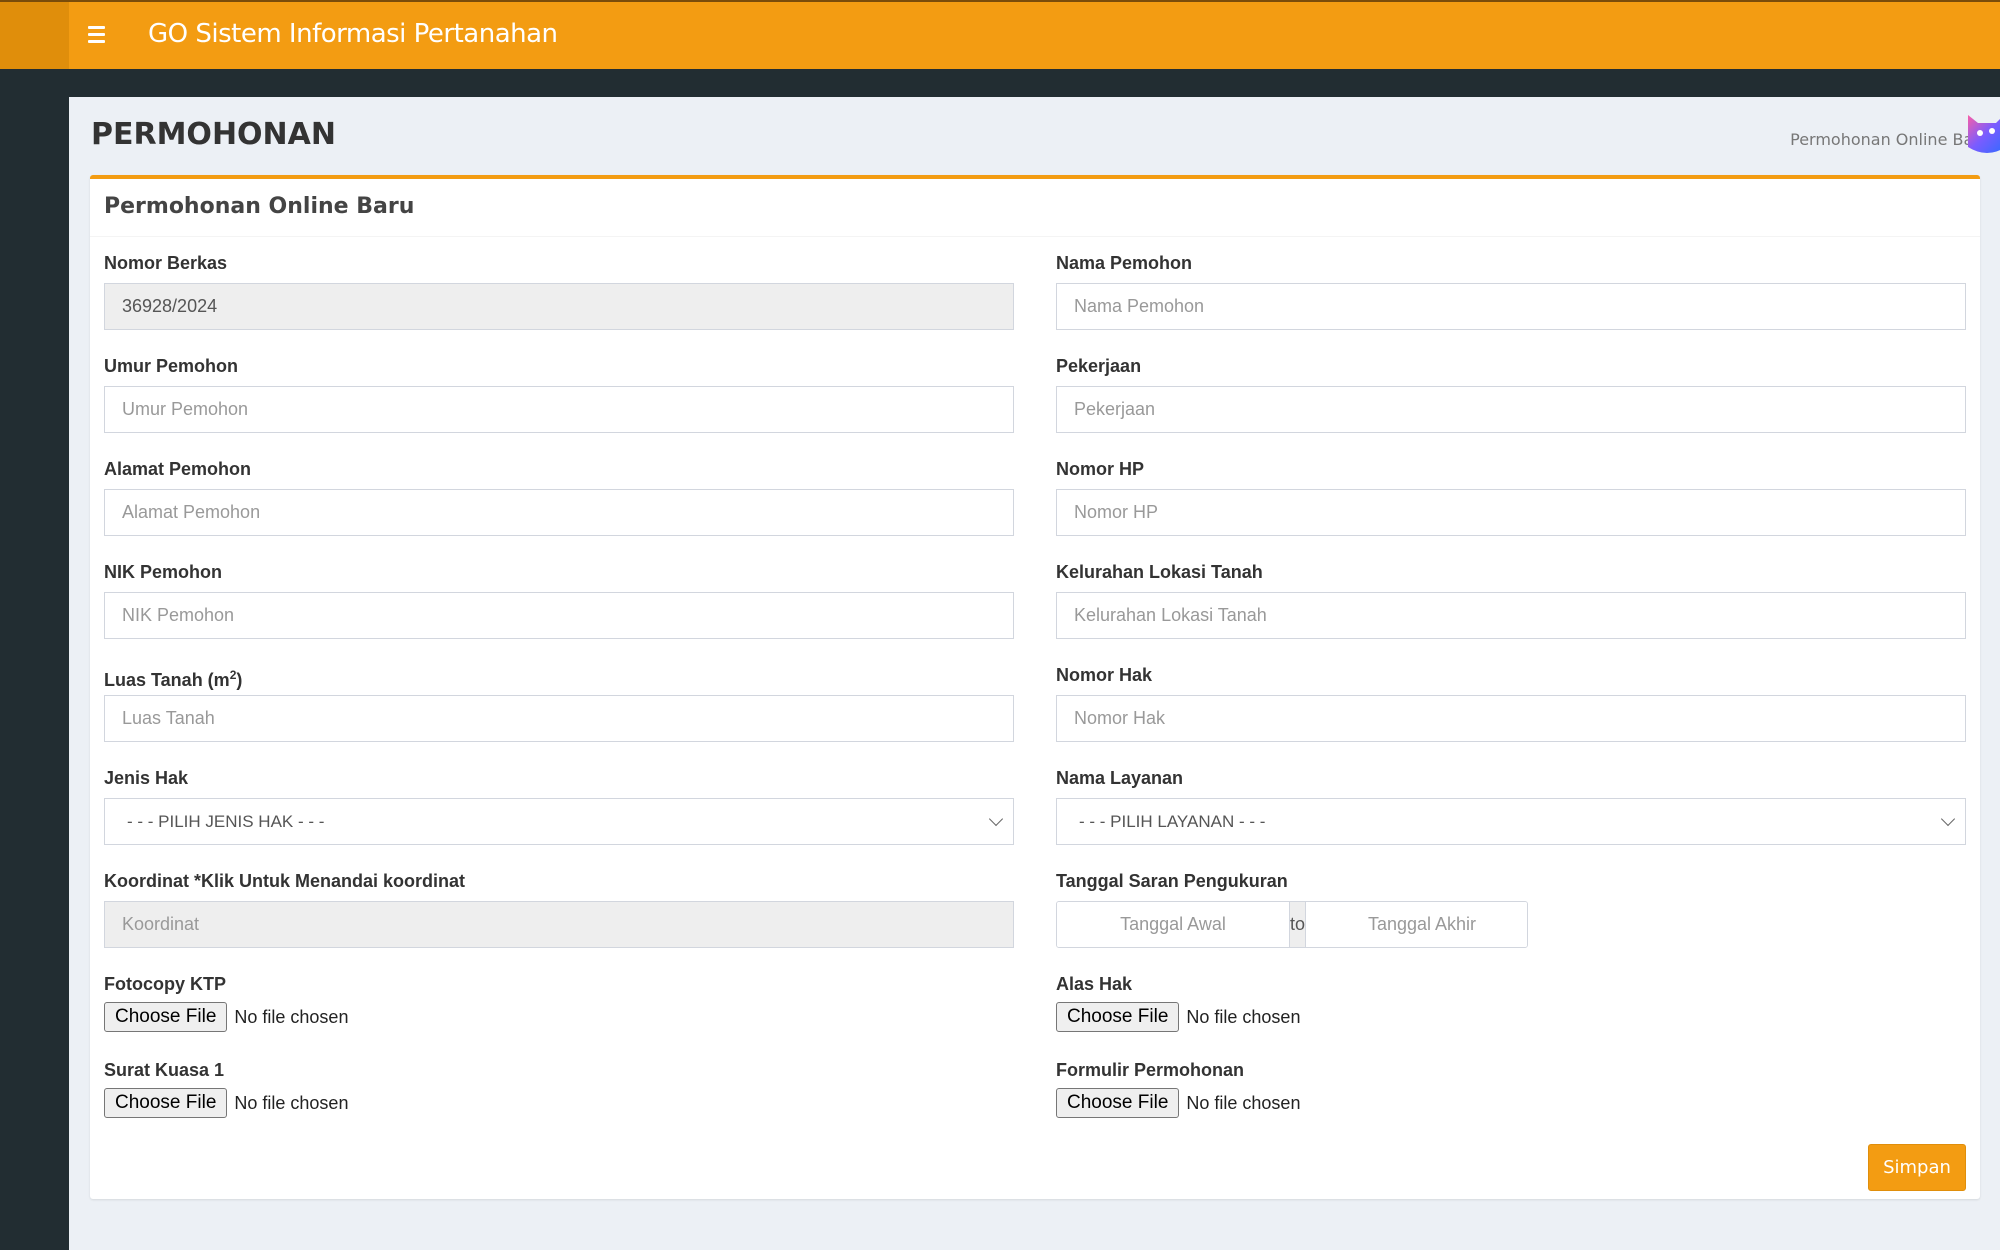 The image size is (2000, 1250). What do you see at coordinates (1000, 34) in the screenshot?
I see `top-navbar: GO Sistem Informasi Pertanahan` at bounding box center [1000, 34].